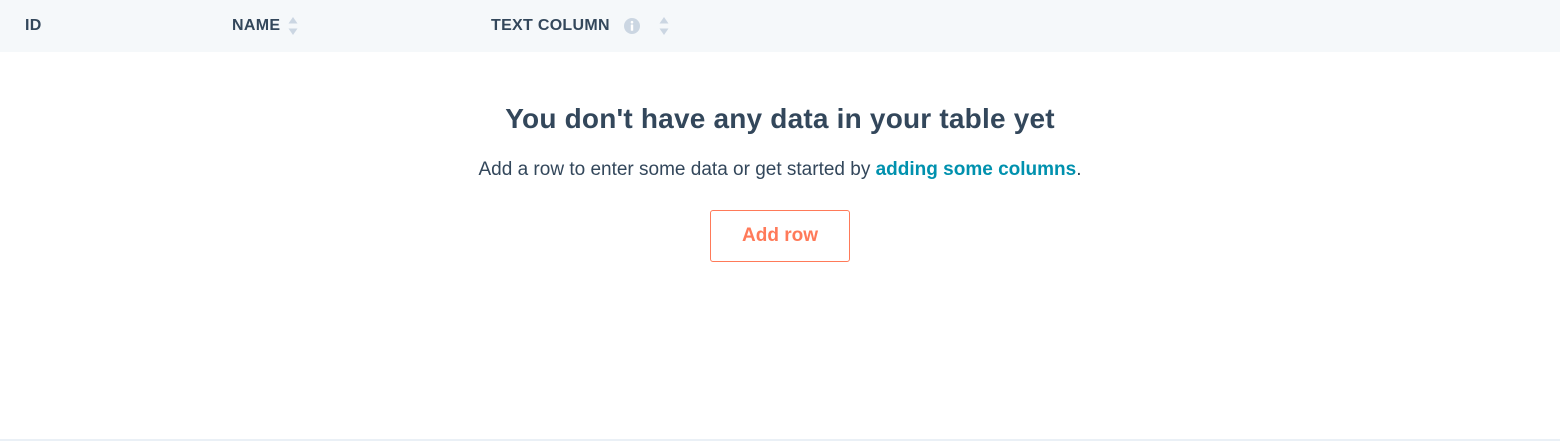 The height and width of the screenshot is (441, 1560). Describe the element at coordinates (780, 26) in the screenshot. I see `table-header: ID NAME TEXT COLUMN` at that location.